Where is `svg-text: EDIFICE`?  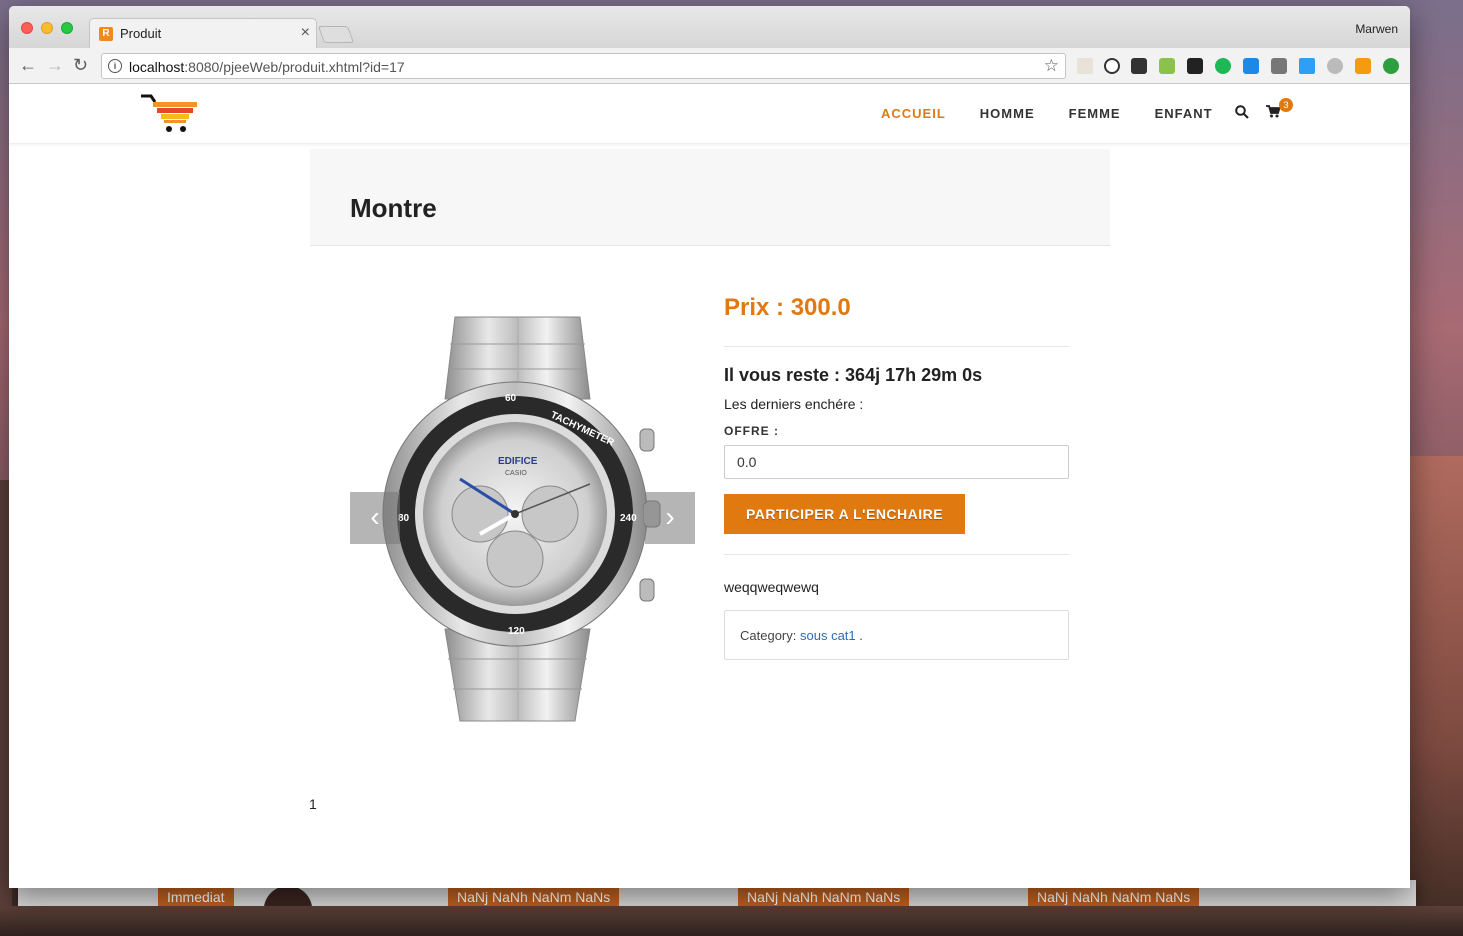 svg-text: EDIFICE is located at coordinates (518, 461).